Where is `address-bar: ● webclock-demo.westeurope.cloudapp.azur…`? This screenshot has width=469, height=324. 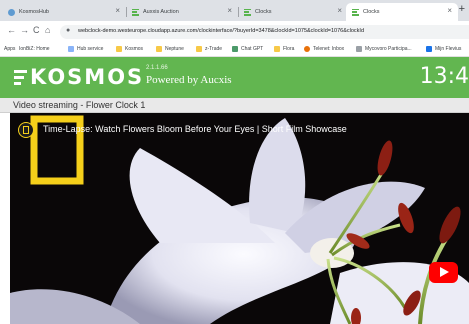
address-bar: ● webclock-demo.westeurope.cloudapp.azur… is located at coordinates (264, 32).